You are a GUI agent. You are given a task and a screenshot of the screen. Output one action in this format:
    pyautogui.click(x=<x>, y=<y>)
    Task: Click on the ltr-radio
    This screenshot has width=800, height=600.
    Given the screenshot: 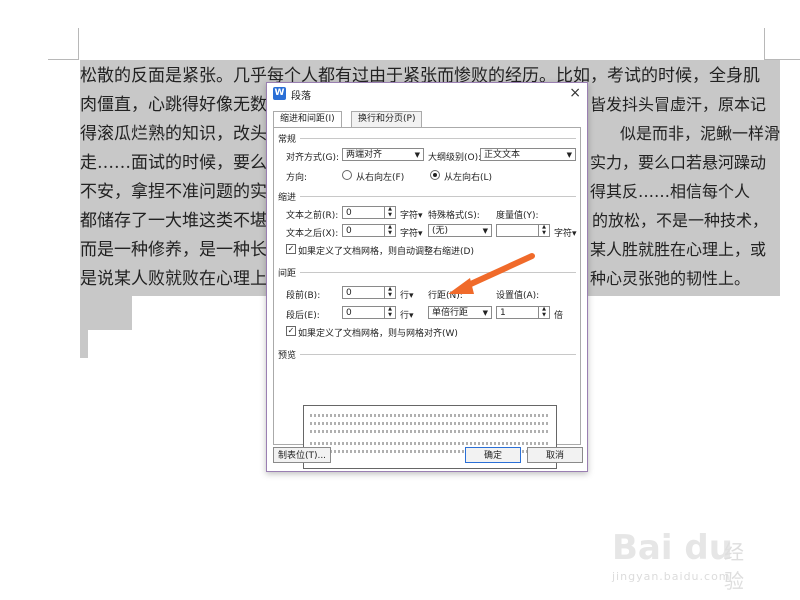 What is the action you would take?
    pyautogui.click(x=435, y=175)
    